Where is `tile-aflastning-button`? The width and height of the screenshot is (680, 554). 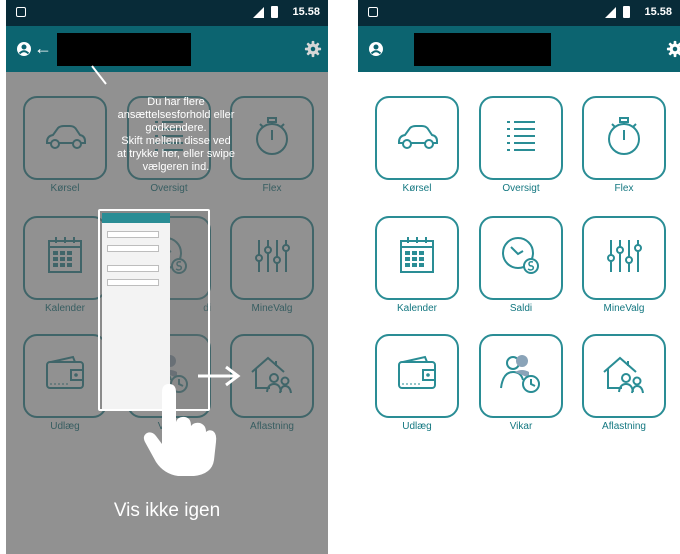 tile-aflastning-button is located at coordinates (624, 376).